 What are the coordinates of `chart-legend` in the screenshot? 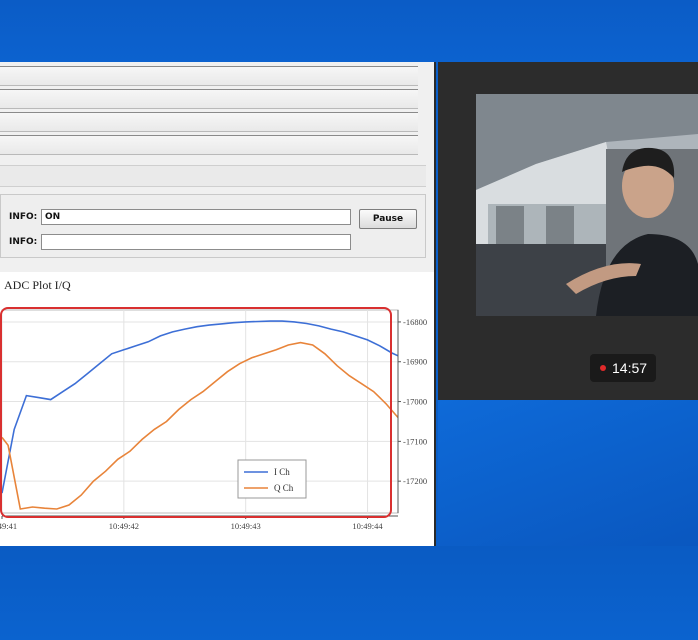 It's located at (272, 479).